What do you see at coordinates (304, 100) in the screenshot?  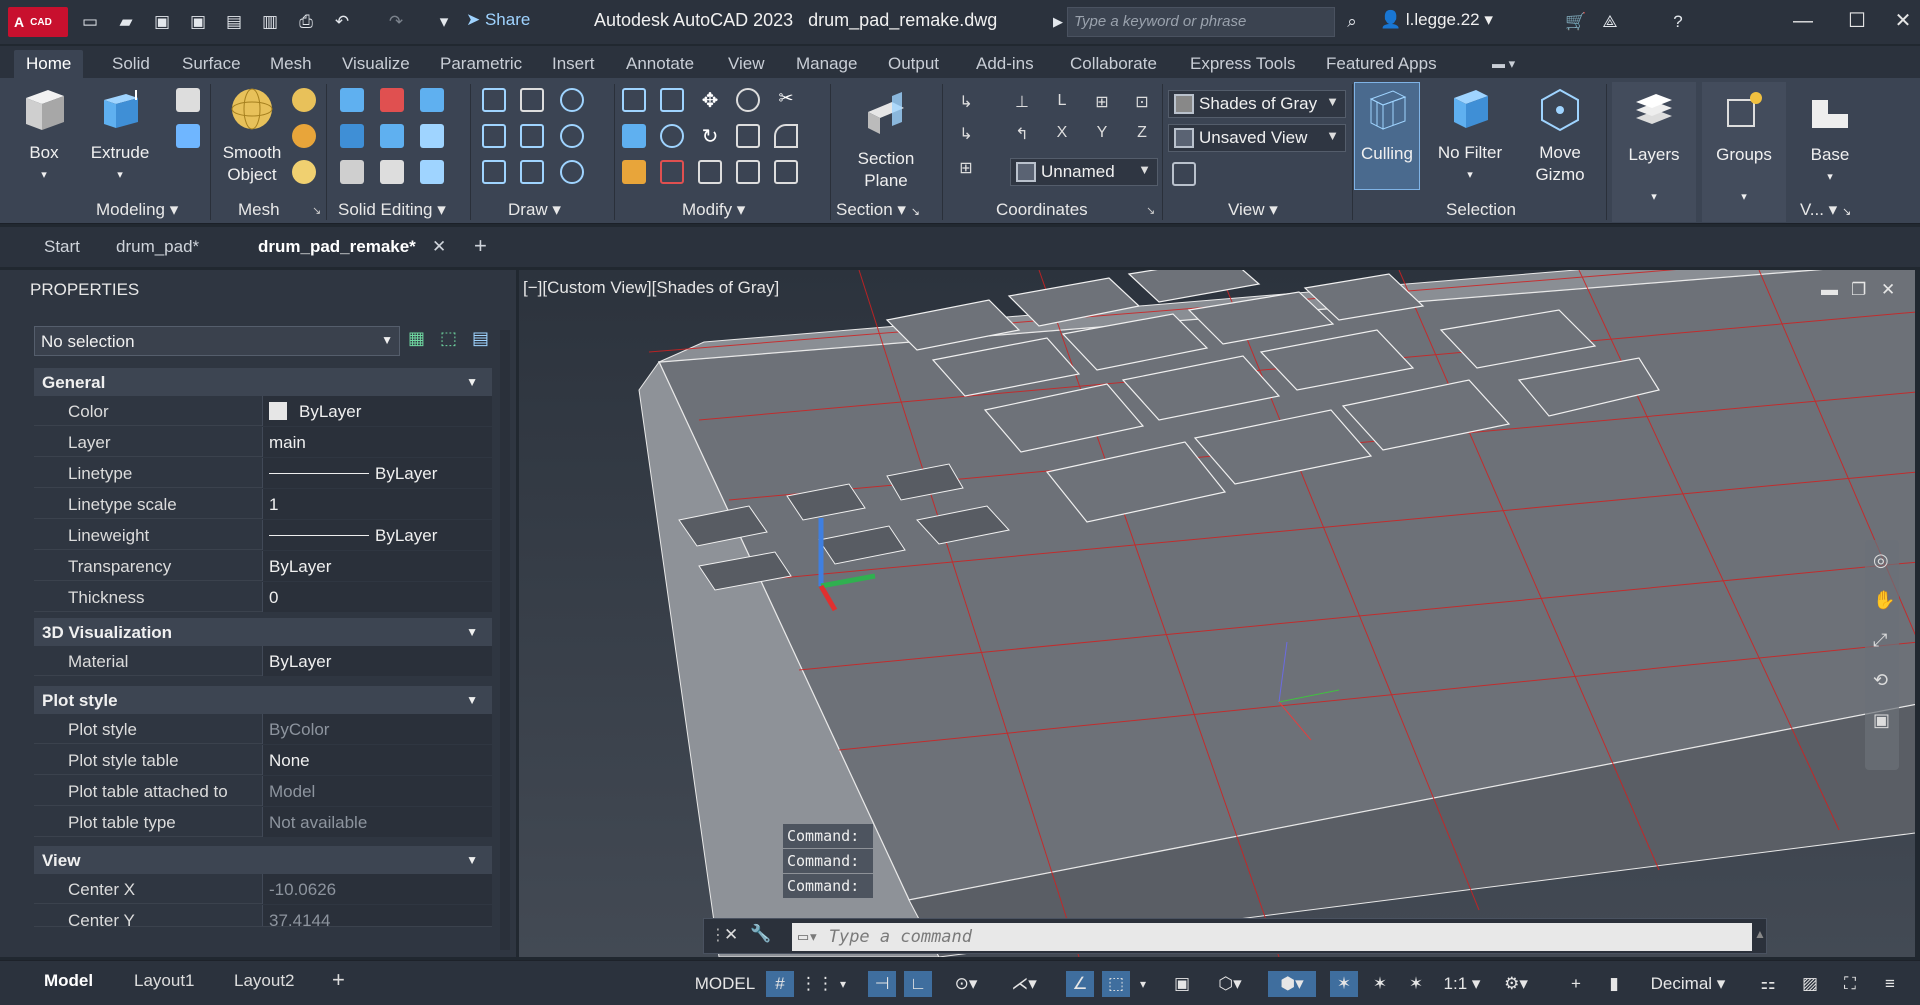 I see `mesh-smooth-more-icon` at bounding box center [304, 100].